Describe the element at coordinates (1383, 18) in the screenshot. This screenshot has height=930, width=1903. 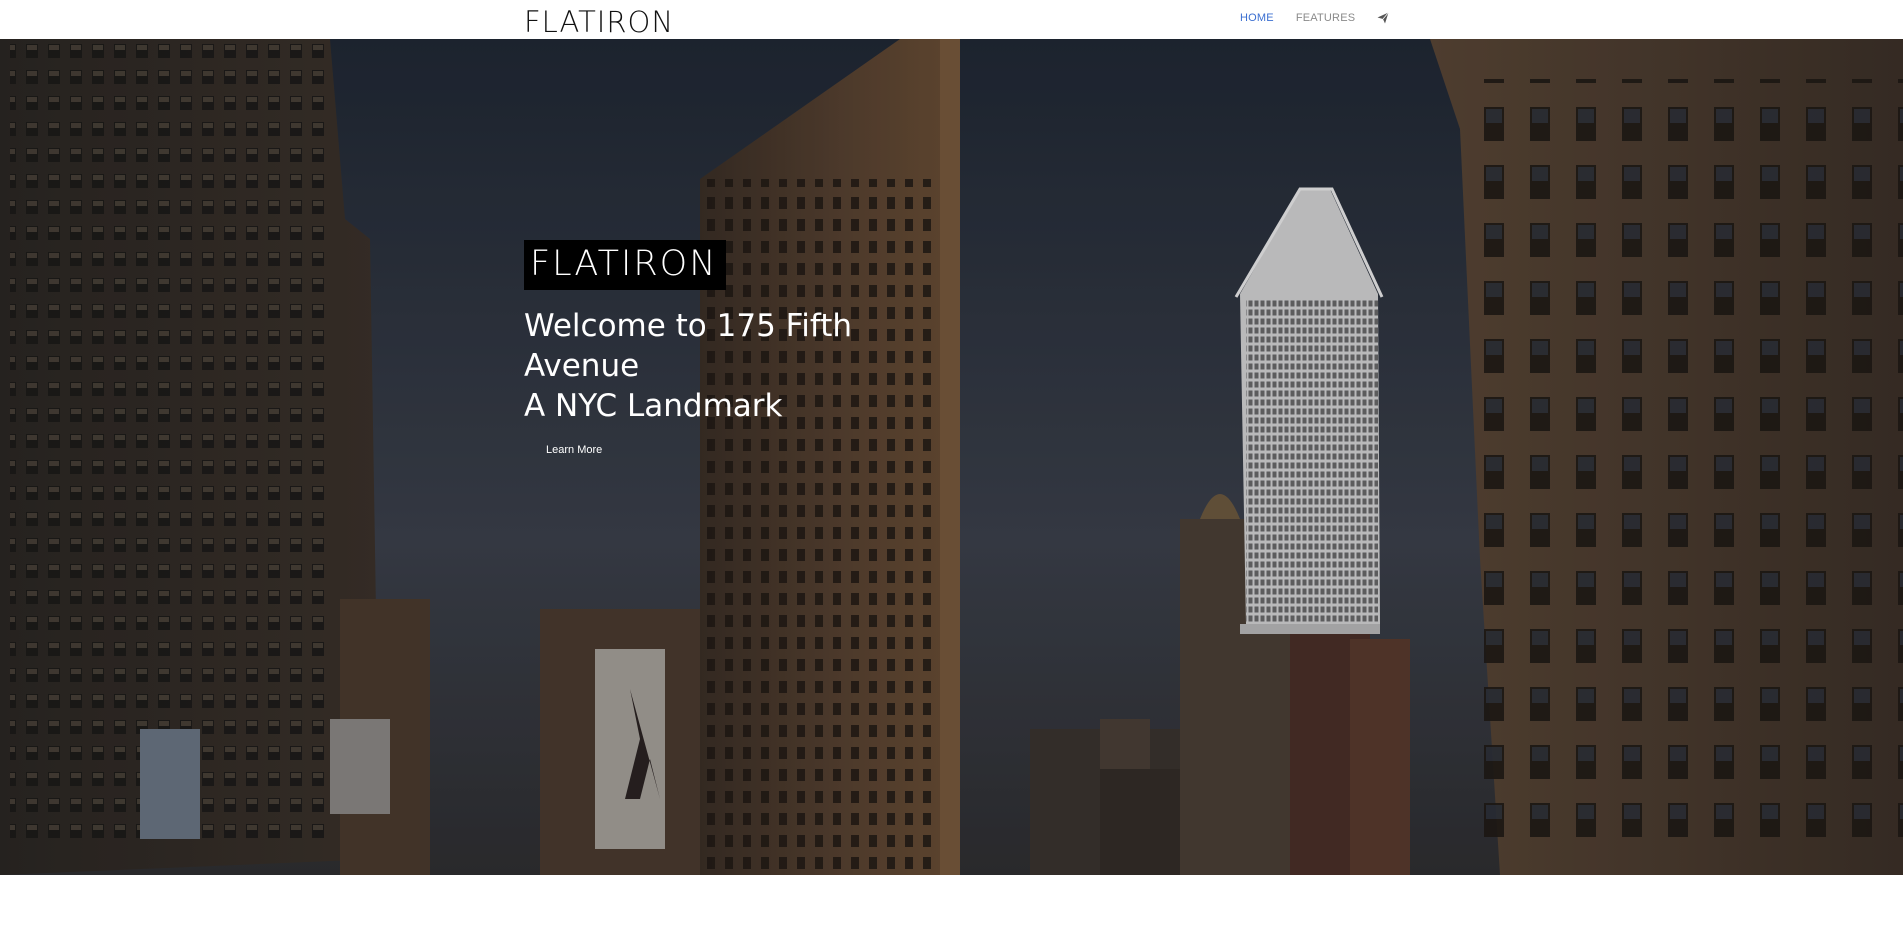
I see `paper-plane-icon` at that location.